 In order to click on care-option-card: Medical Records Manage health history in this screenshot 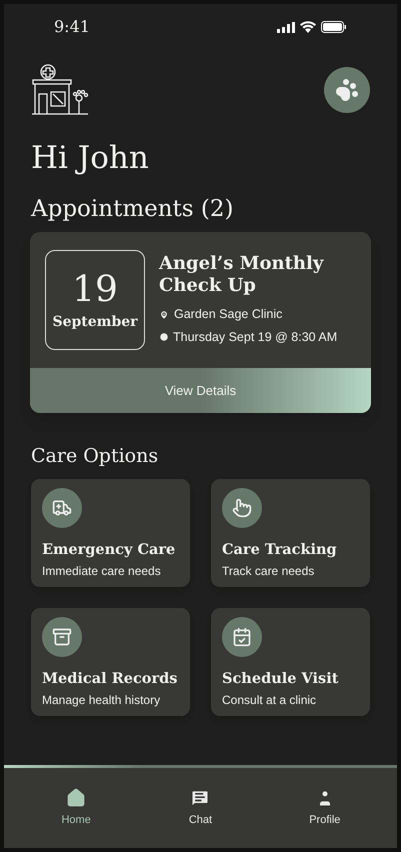, I will do `click(110, 662)`.